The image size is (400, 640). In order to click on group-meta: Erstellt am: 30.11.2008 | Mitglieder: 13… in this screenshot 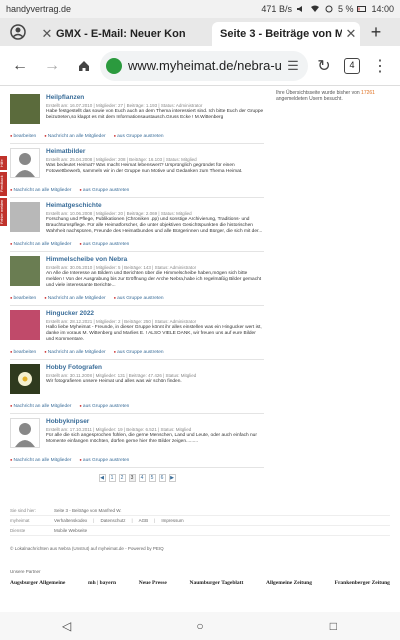, I will do `click(121, 375)`.